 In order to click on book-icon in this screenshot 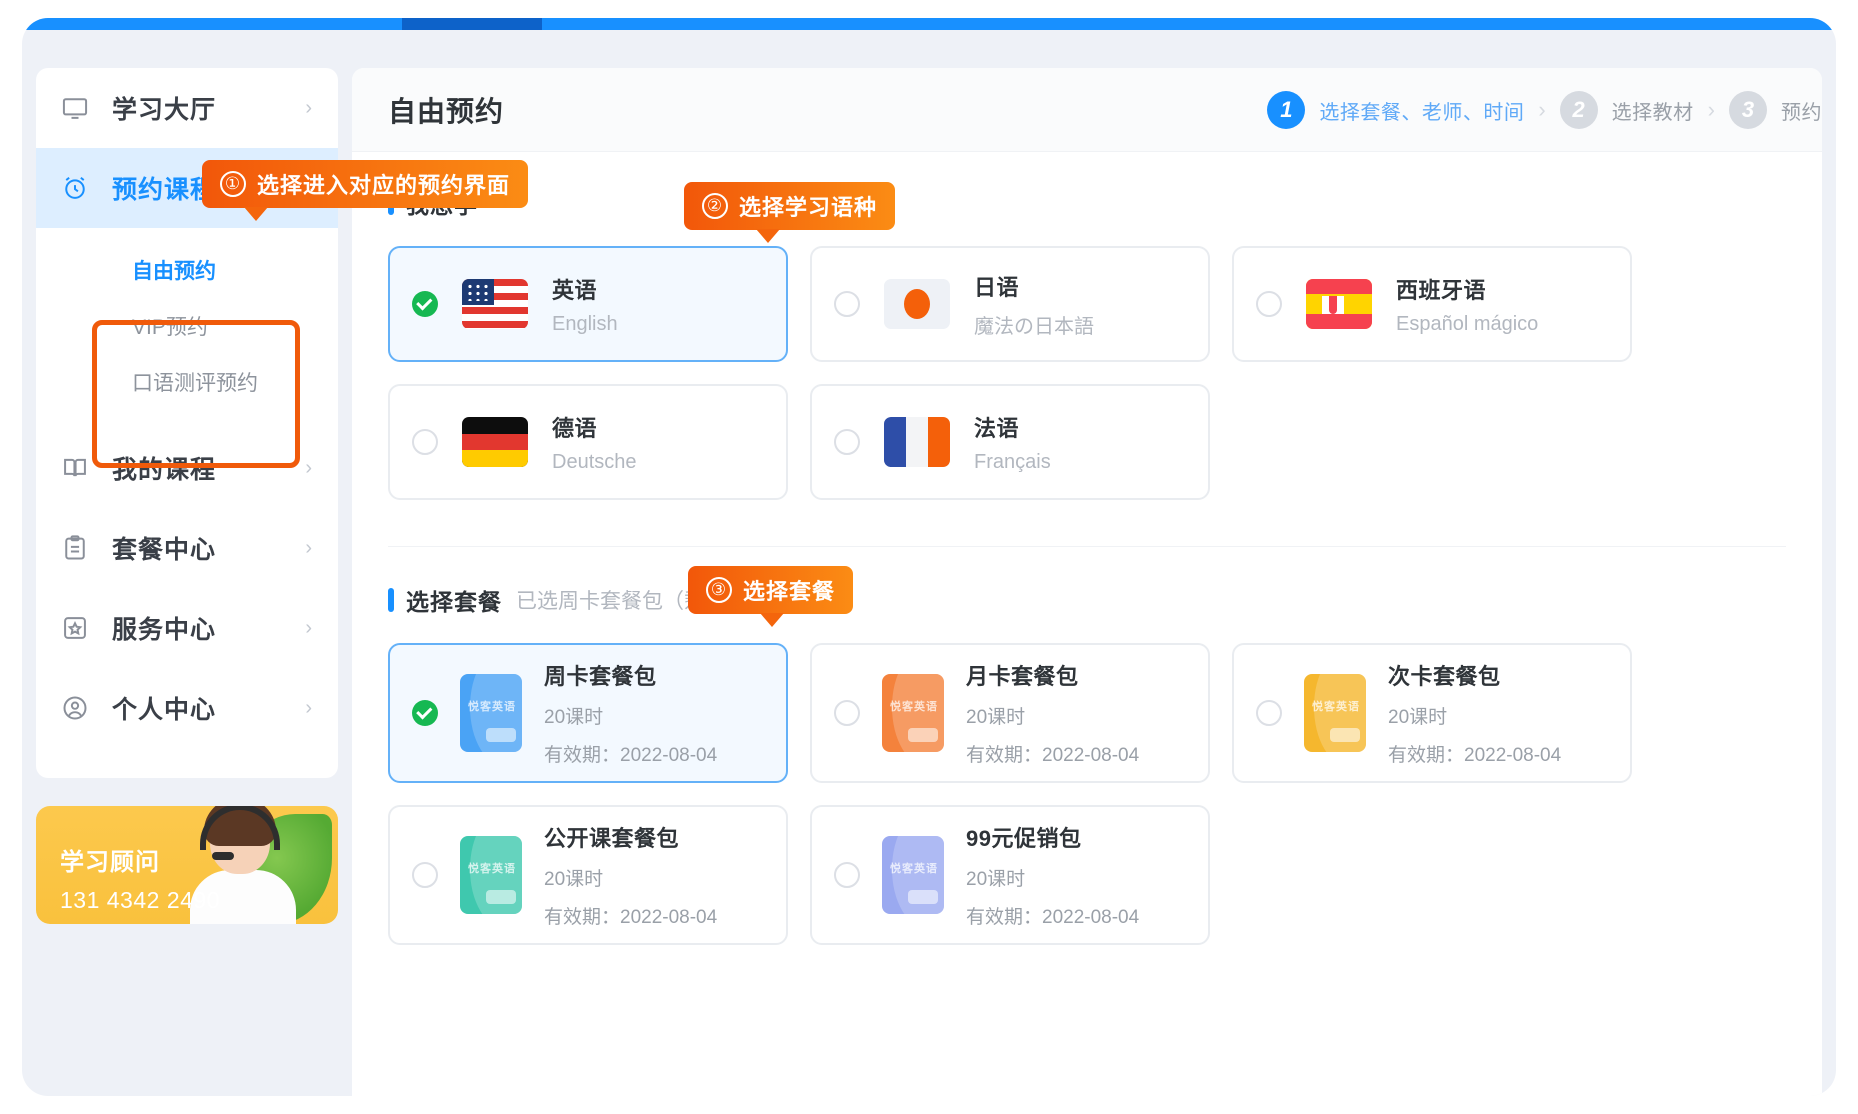, I will do `click(75, 468)`.